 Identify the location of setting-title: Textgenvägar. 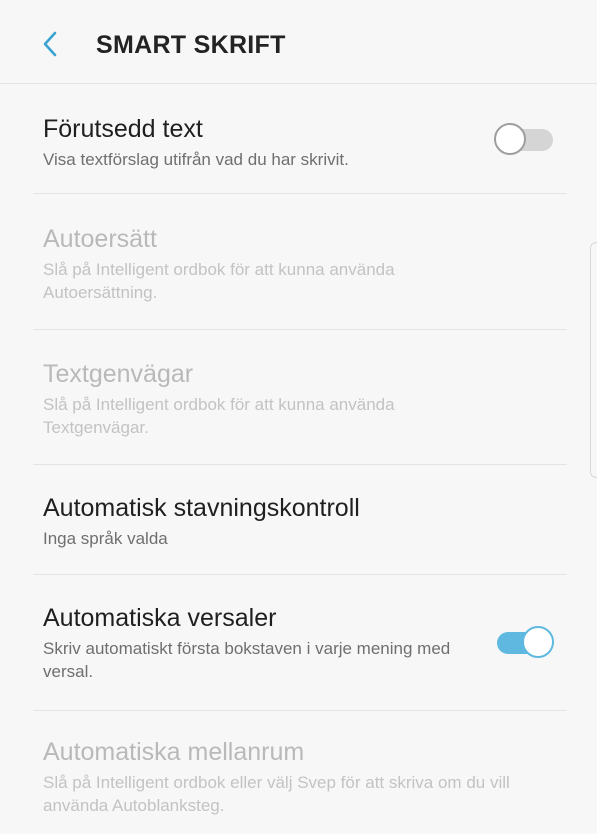
(118, 374).